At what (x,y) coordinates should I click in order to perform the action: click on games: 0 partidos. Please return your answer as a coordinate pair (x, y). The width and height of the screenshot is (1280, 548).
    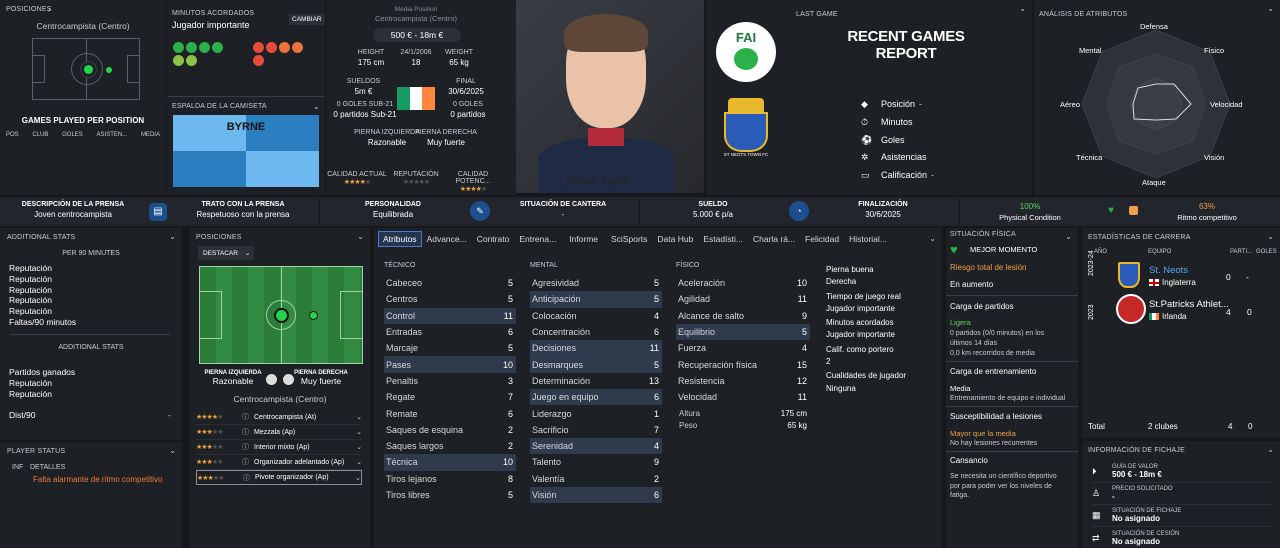
    Looking at the image, I should click on (468, 114).